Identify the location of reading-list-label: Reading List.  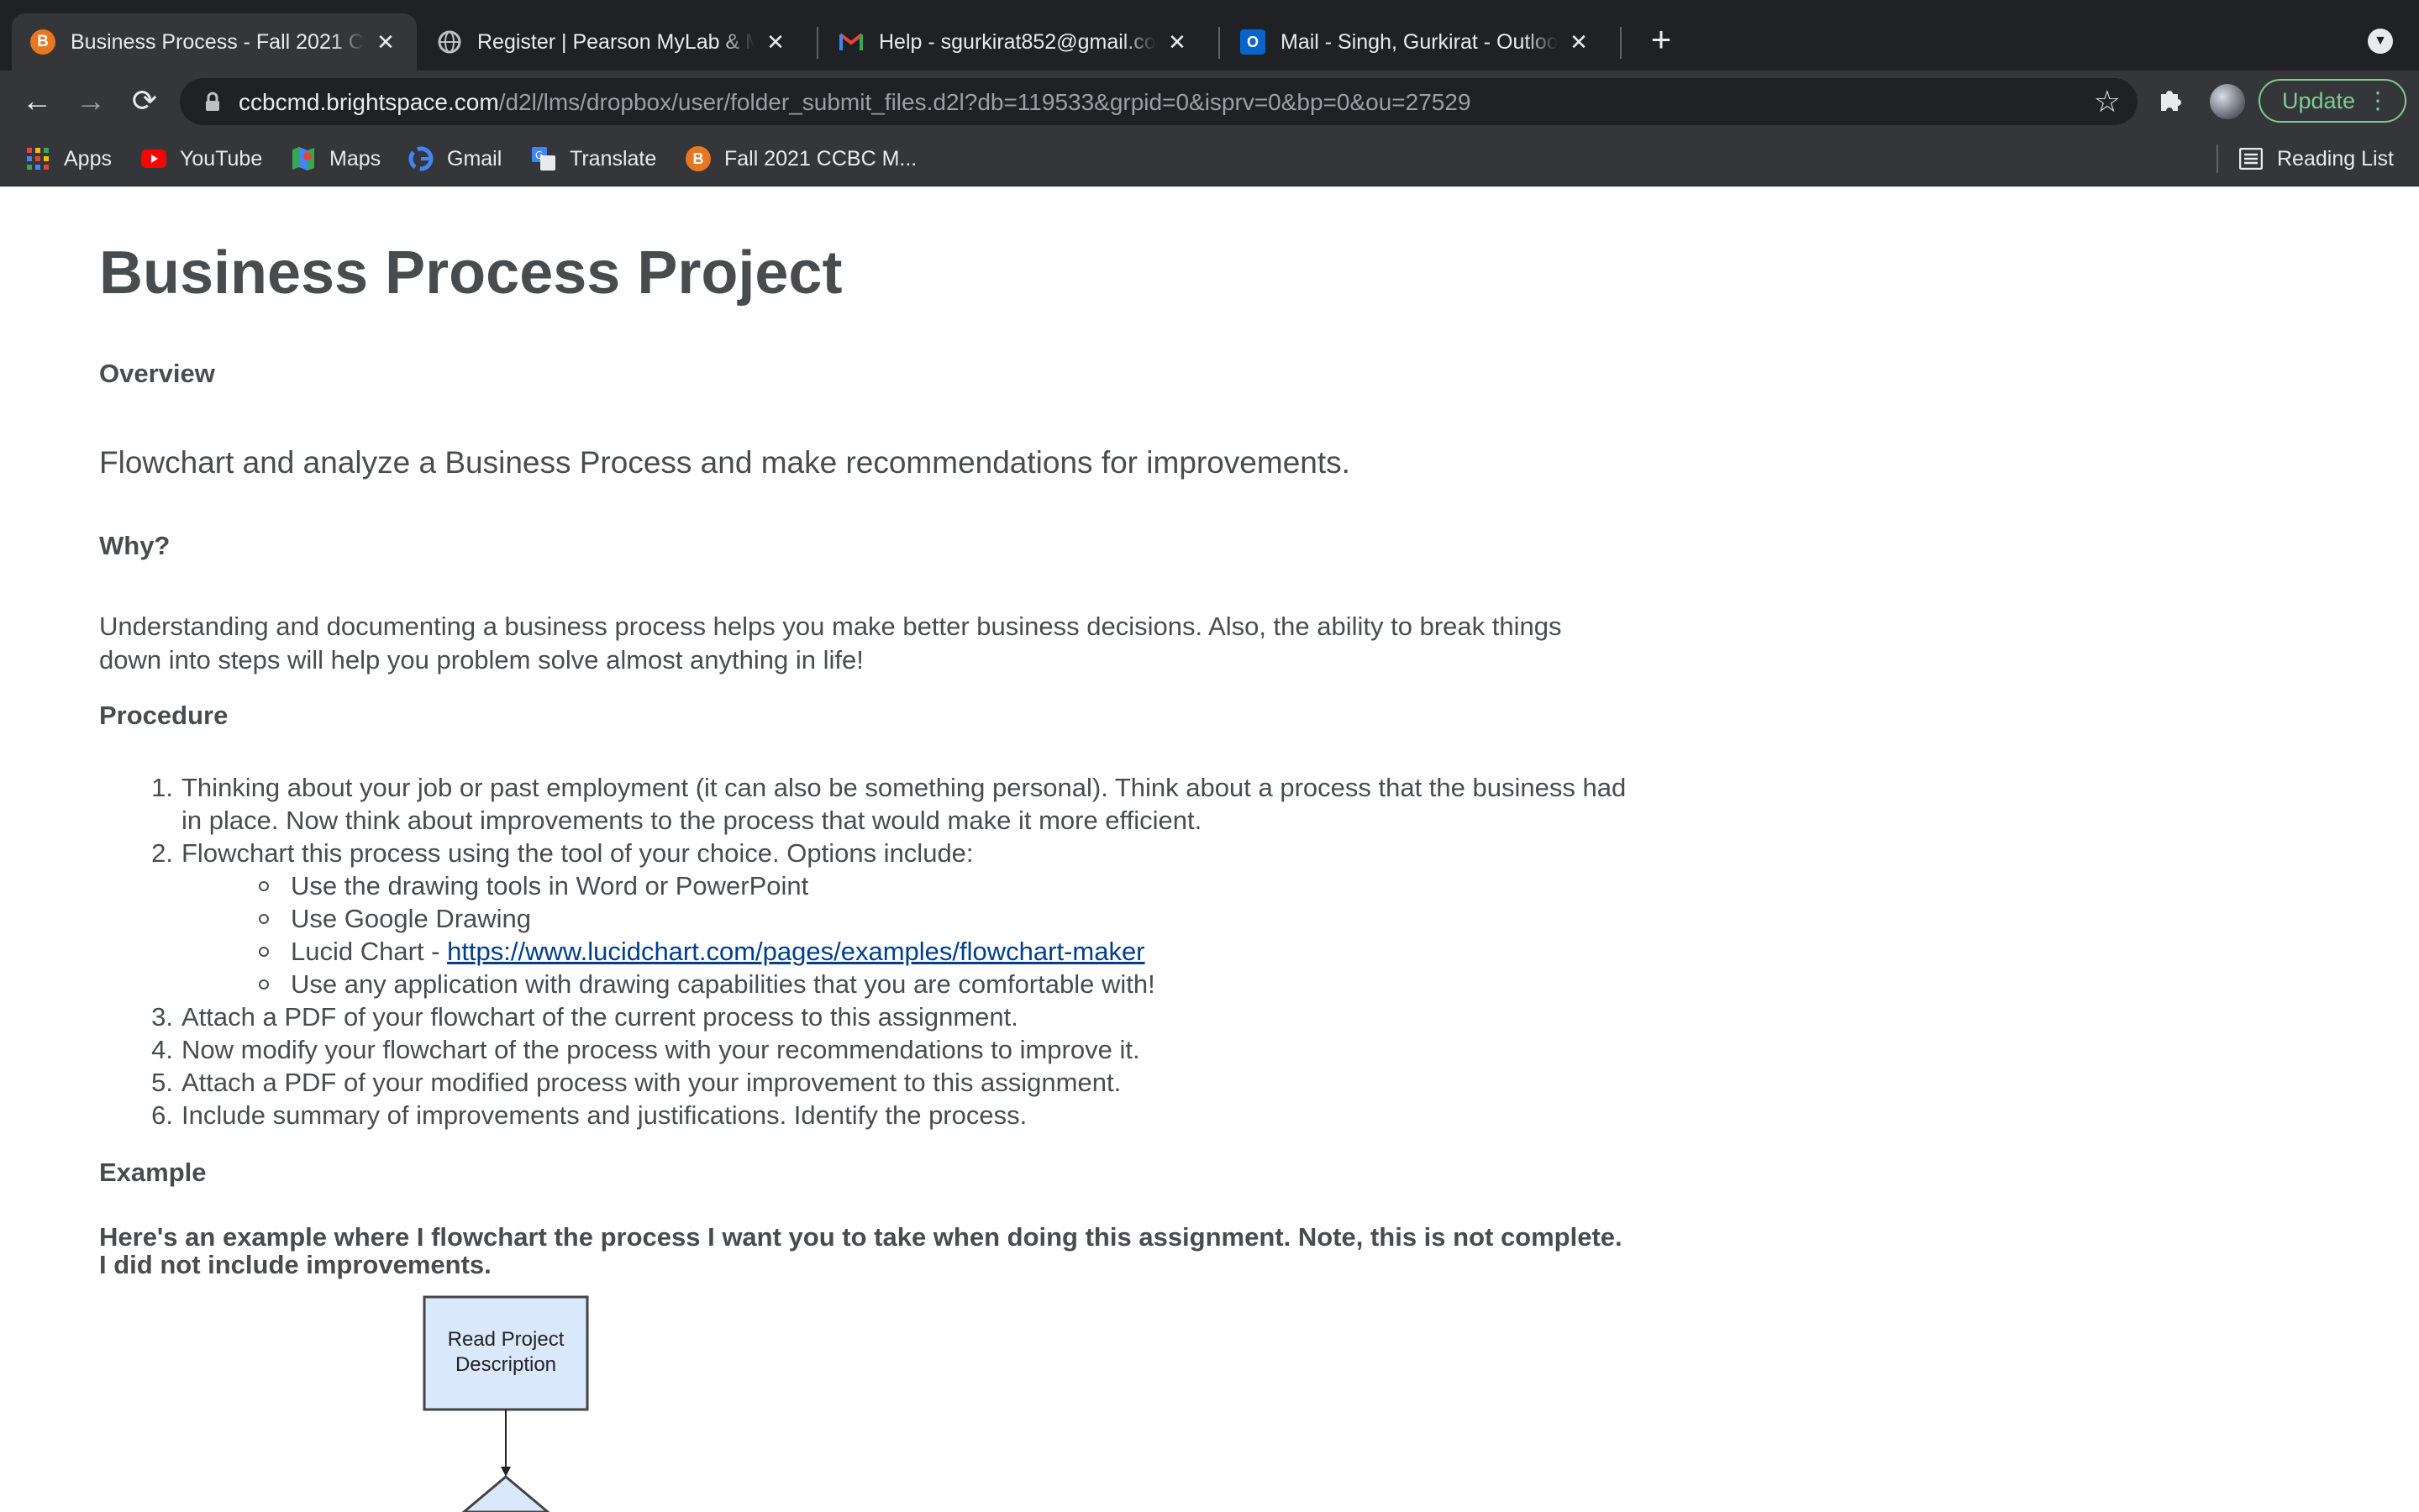
(2335, 158).